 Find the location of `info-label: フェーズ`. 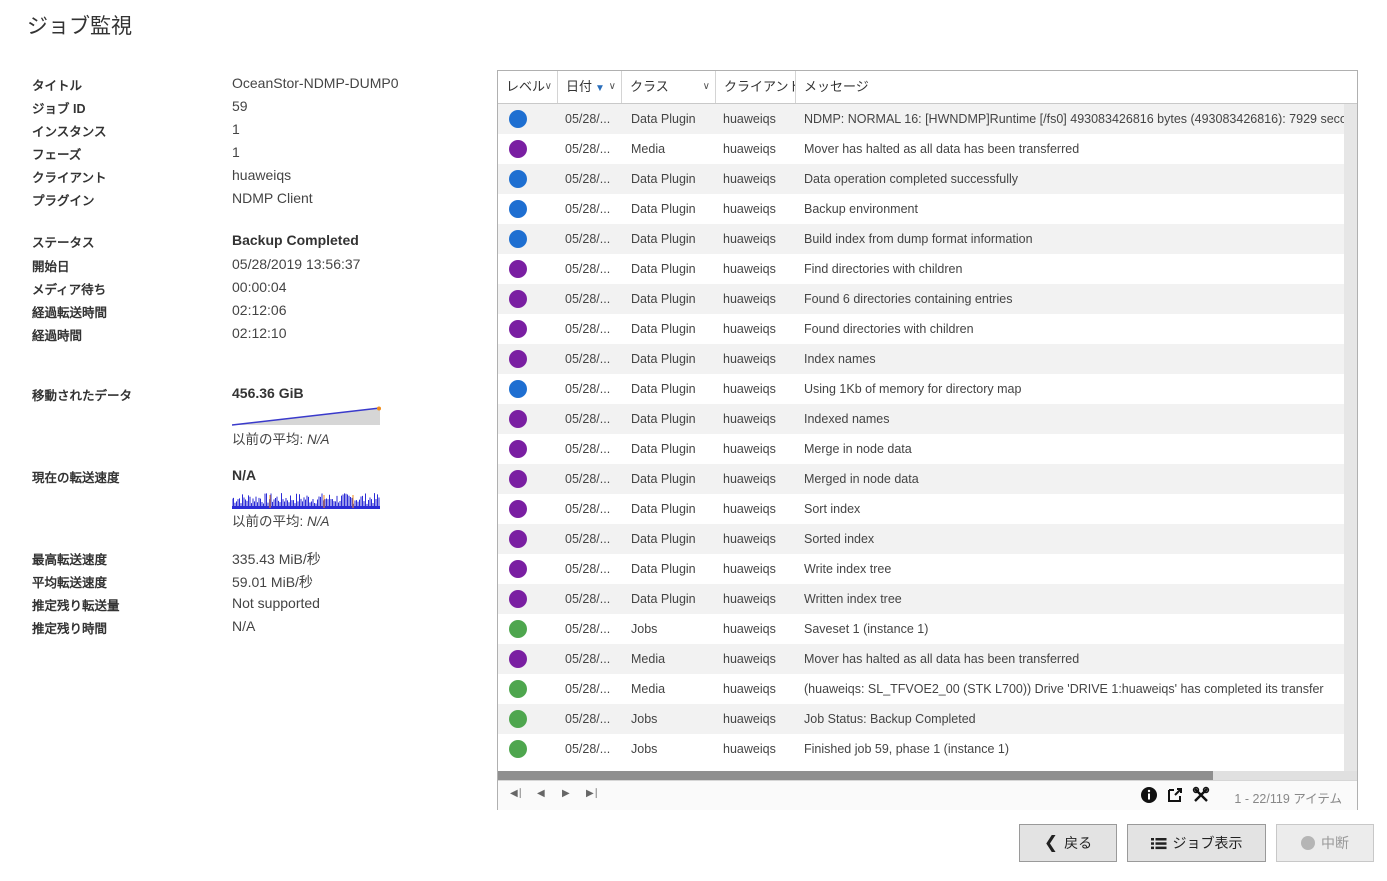

info-label: フェーズ is located at coordinates (57, 155).